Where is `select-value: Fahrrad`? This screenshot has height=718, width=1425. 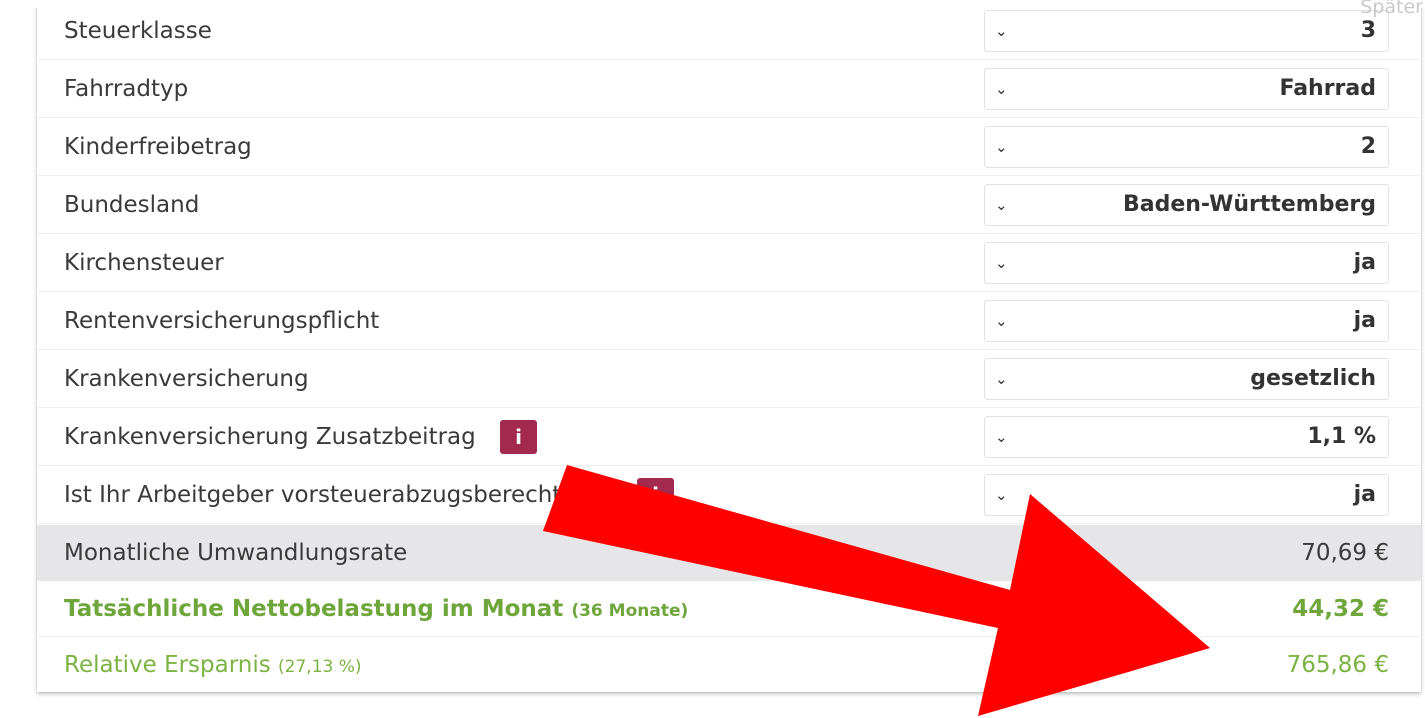 select-value: Fahrrad is located at coordinates (1327, 88).